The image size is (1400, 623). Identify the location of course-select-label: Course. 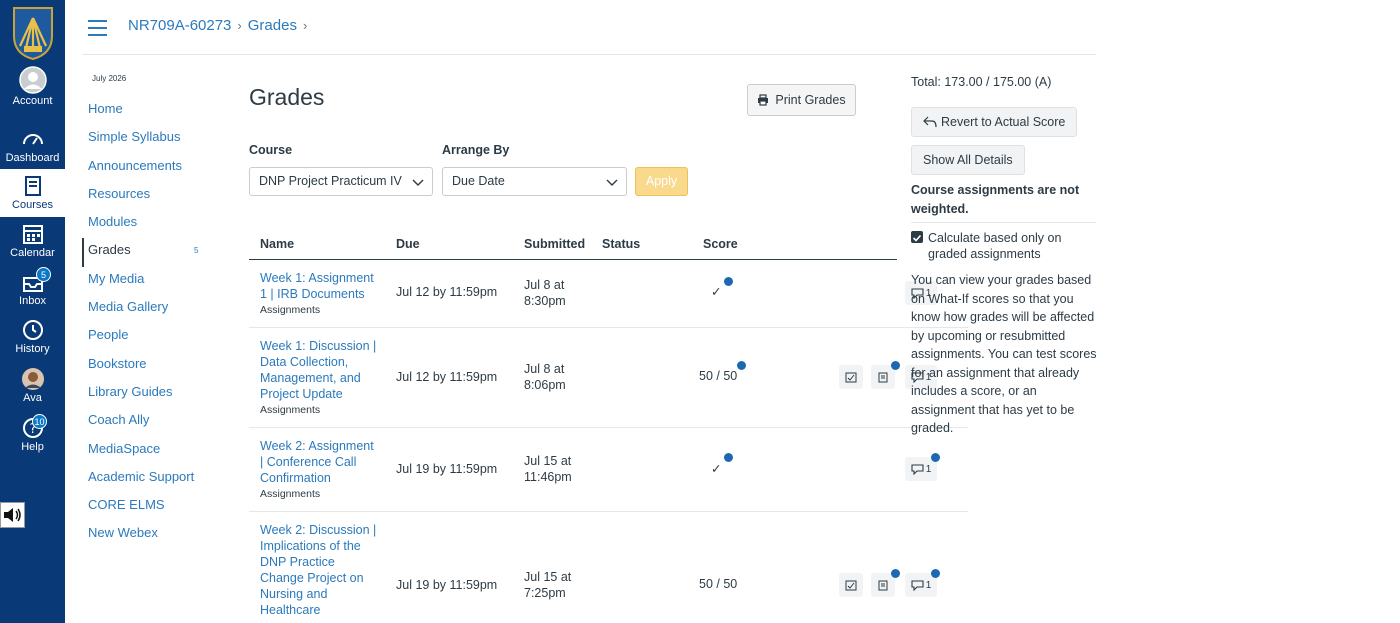
(271, 150).